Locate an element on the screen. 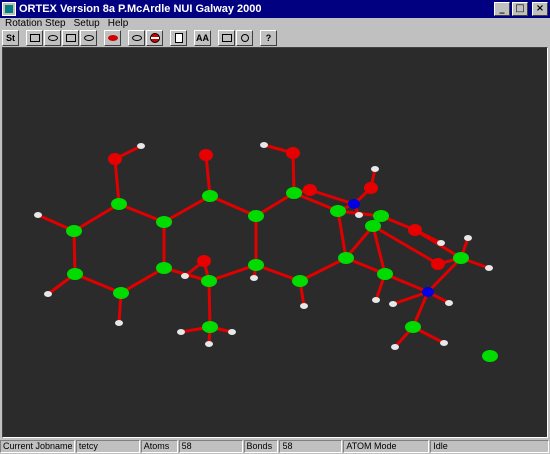 This screenshot has width=550, height=454. rotate-button is located at coordinates (136, 37).